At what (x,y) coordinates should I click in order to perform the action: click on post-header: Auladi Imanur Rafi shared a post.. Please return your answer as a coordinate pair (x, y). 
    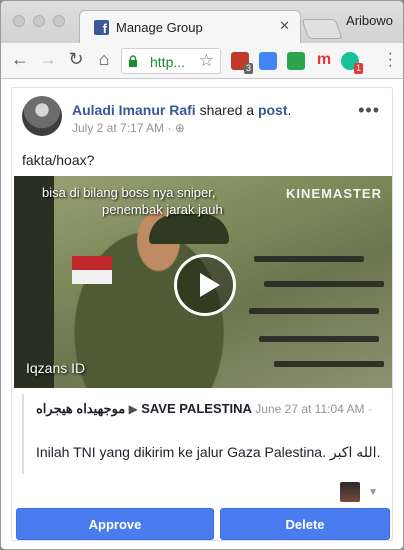
    Looking at the image, I should click on (182, 110).